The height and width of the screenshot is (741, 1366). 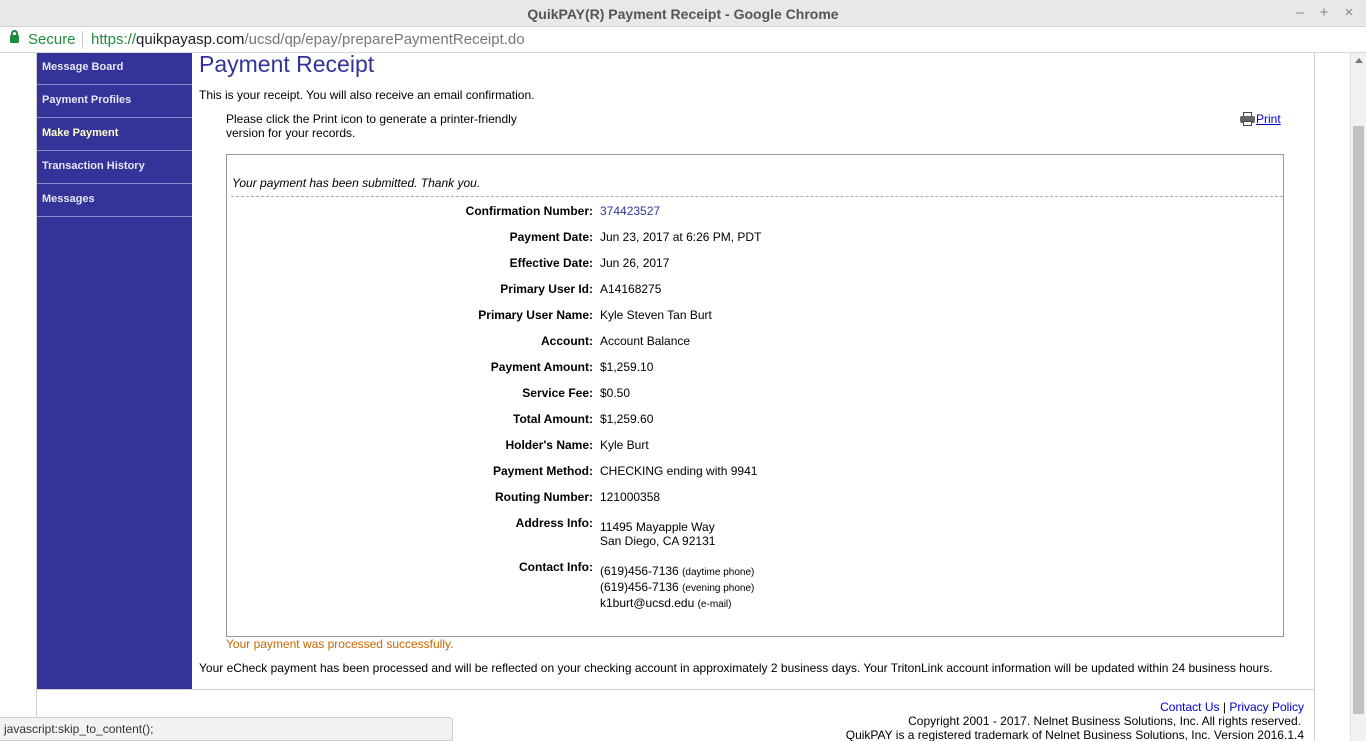 What do you see at coordinates (718, 588) in the screenshot?
I see `phone-evening-note: (evening phone)` at bounding box center [718, 588].